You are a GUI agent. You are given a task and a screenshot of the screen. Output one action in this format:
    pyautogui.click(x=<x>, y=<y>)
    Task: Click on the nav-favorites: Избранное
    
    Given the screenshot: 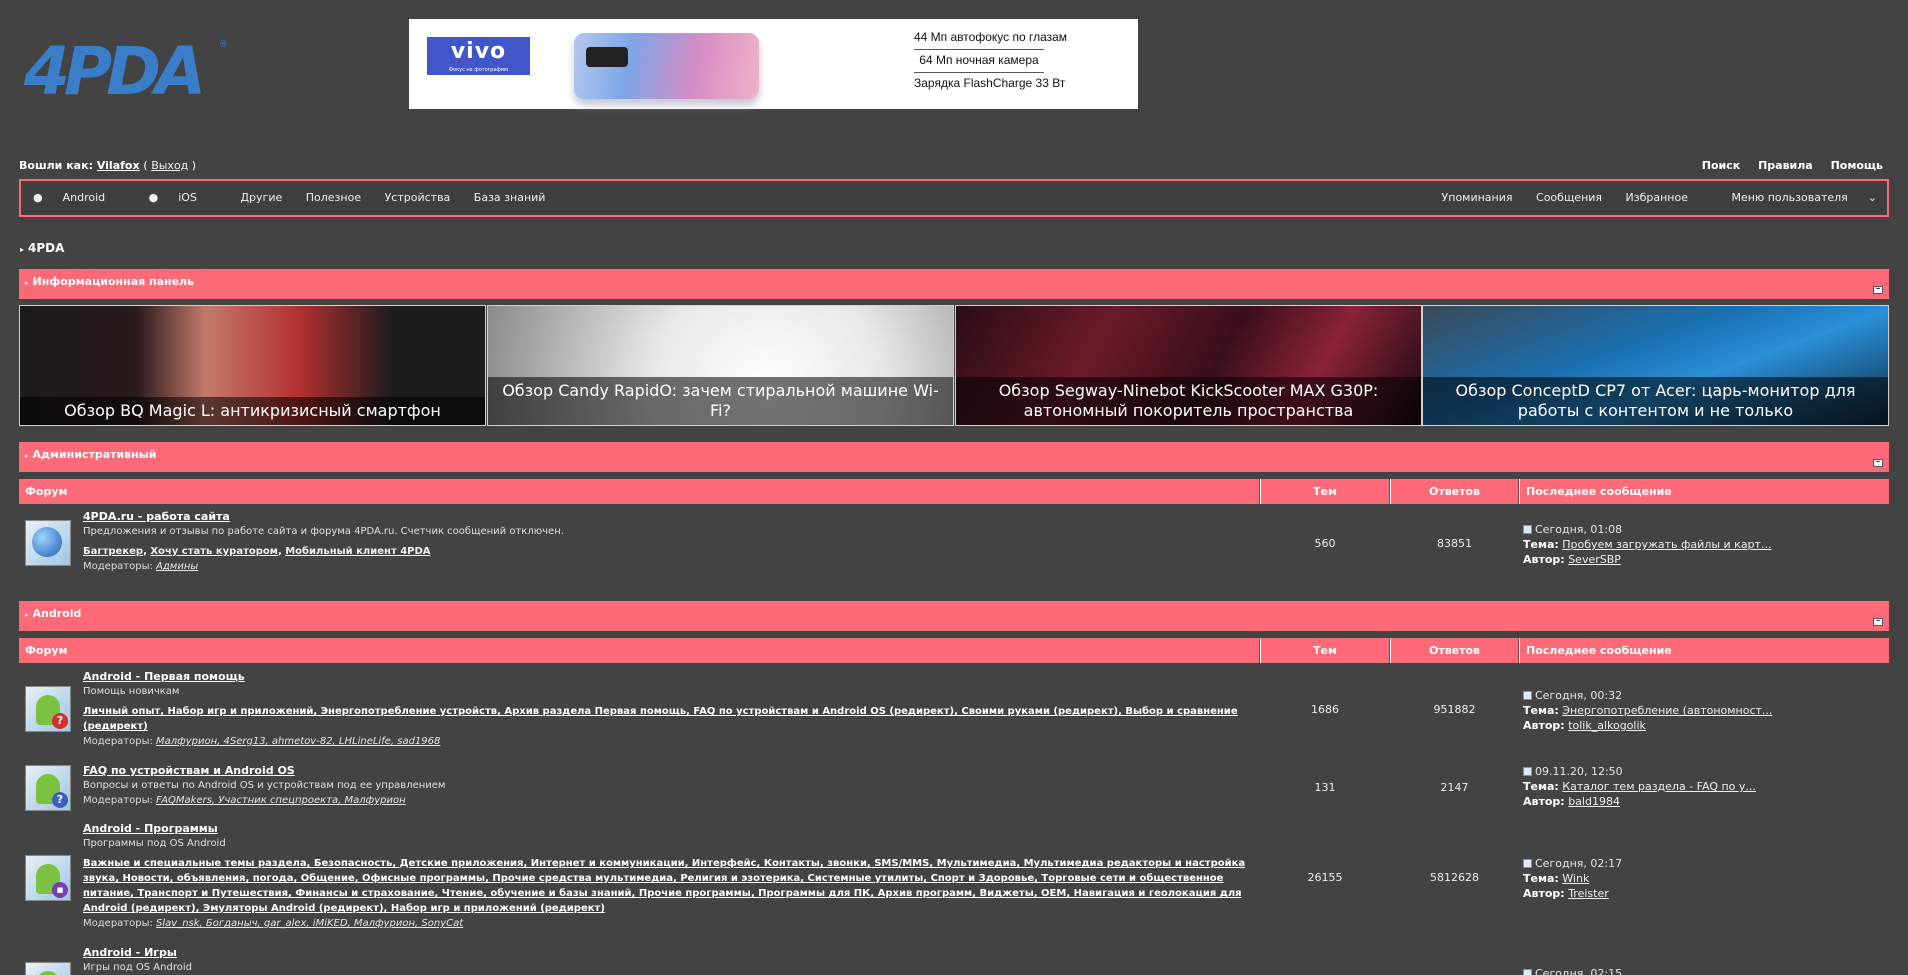 What is the action you would take?
    pyautogui.click(x=1657, y=197)
    